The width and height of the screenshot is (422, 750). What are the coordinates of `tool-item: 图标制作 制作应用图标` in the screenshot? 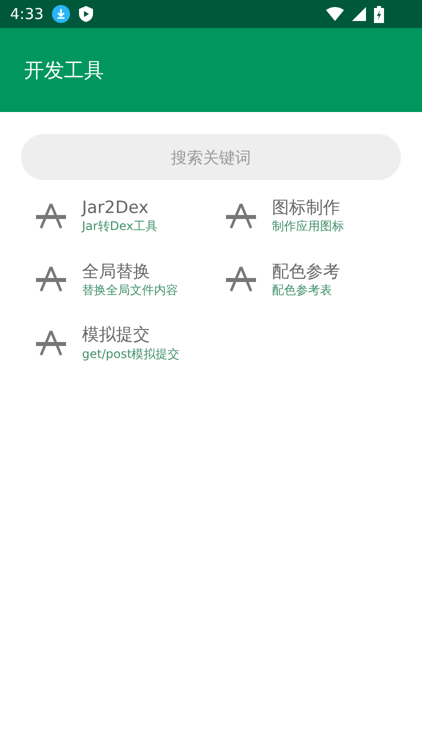 It's located at (321, 216).